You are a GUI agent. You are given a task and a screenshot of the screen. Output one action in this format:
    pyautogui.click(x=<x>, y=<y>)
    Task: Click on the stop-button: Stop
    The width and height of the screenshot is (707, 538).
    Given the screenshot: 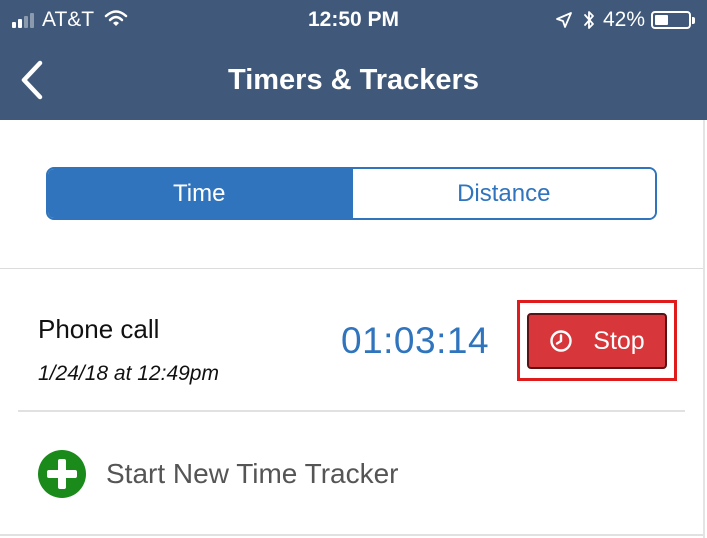 What is the action you would take?
    pyautogui.click(x=597, y=341)
    